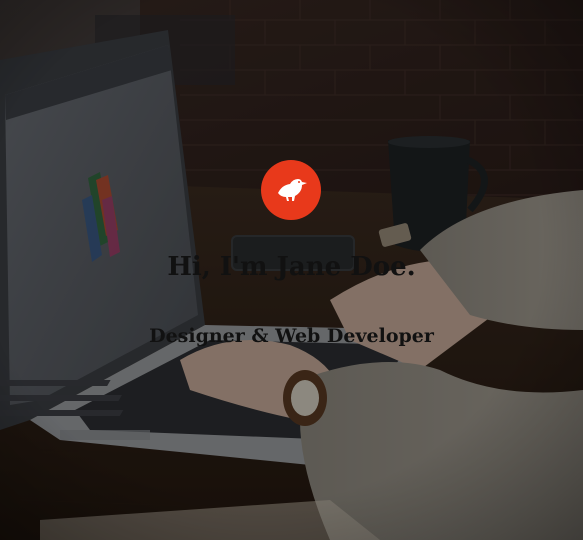 This screenshot has width=583, height=540. Describe the element at coordinates (291, 336) in the screenshot. I see `hero-subtitle: Designer & Web Developer` at that location.